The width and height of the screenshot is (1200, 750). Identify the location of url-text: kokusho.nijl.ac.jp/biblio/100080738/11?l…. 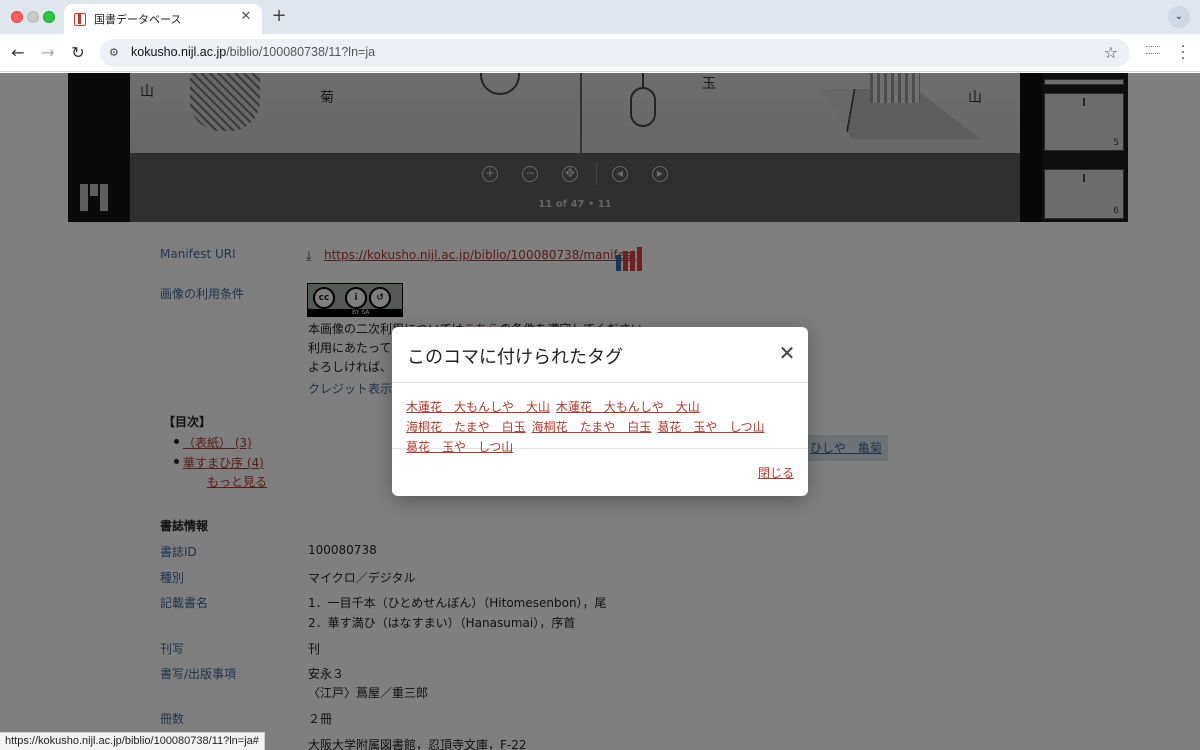
(253, 52).